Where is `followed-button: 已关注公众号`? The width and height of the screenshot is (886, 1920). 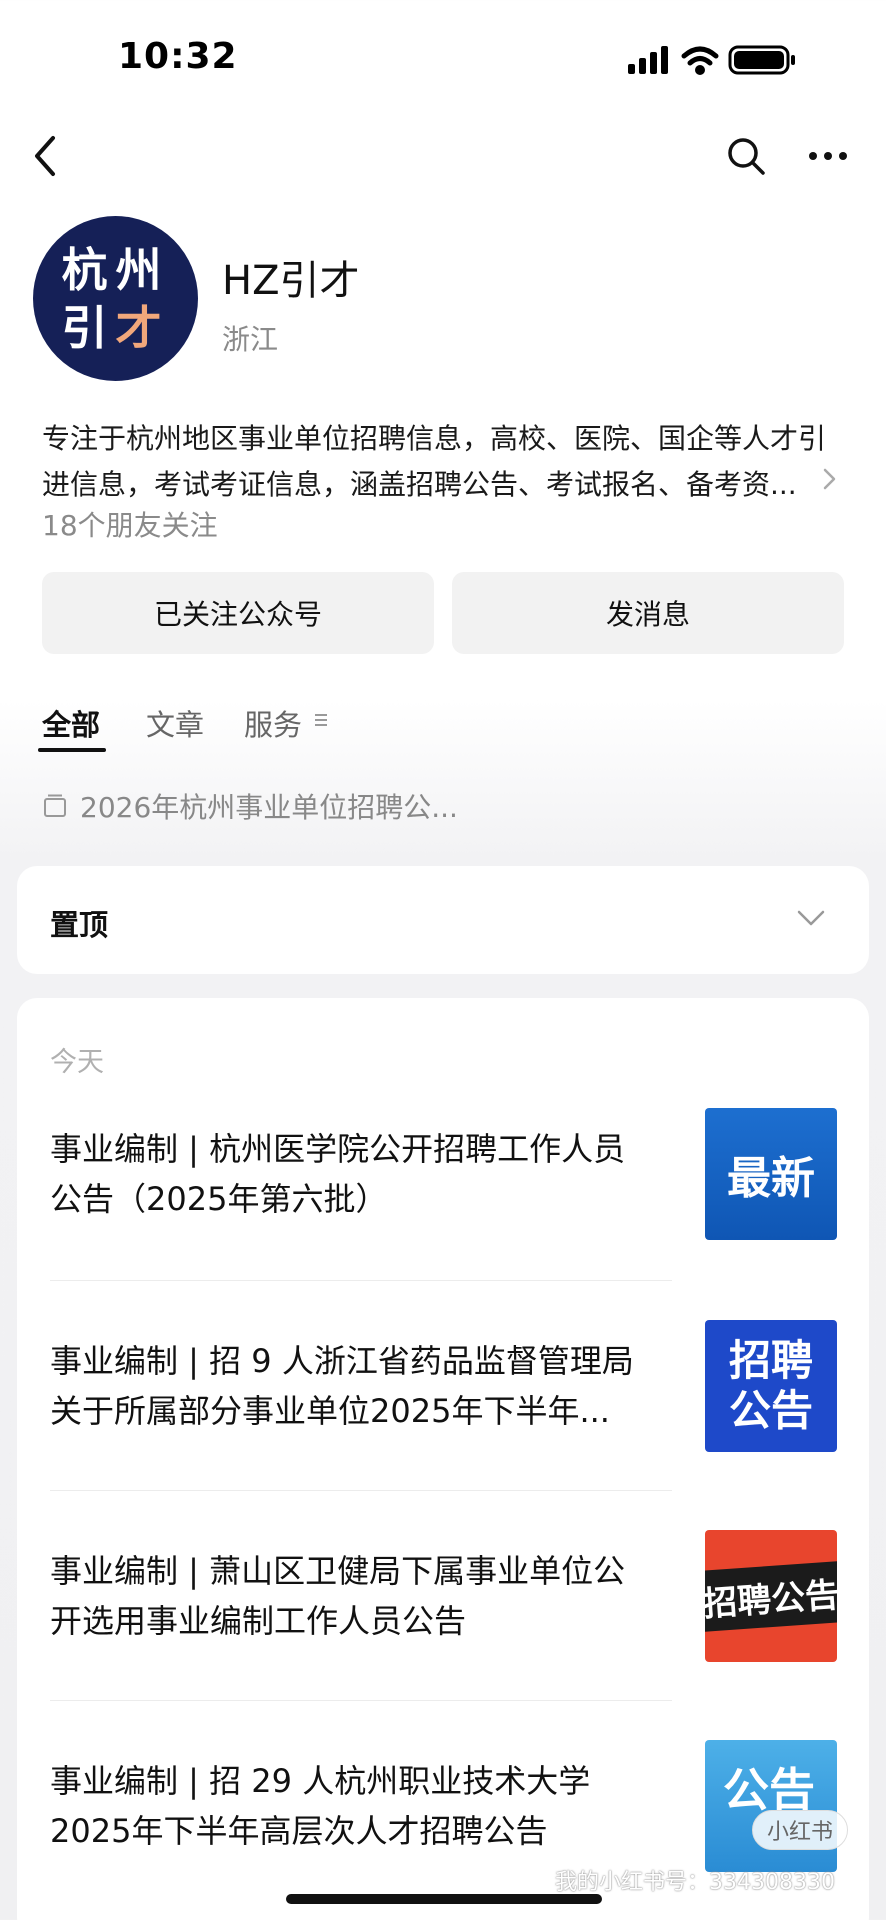
followed-button: 已关注公众号 is located at coordinates (238, 613).